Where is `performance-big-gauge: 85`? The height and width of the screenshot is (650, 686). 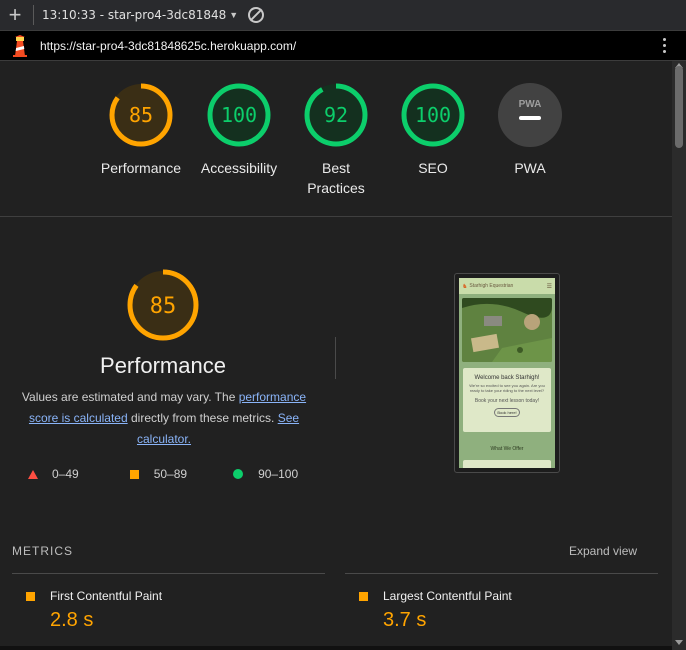
performance-big-gauge: 85 is located at coordinates (163, 305).